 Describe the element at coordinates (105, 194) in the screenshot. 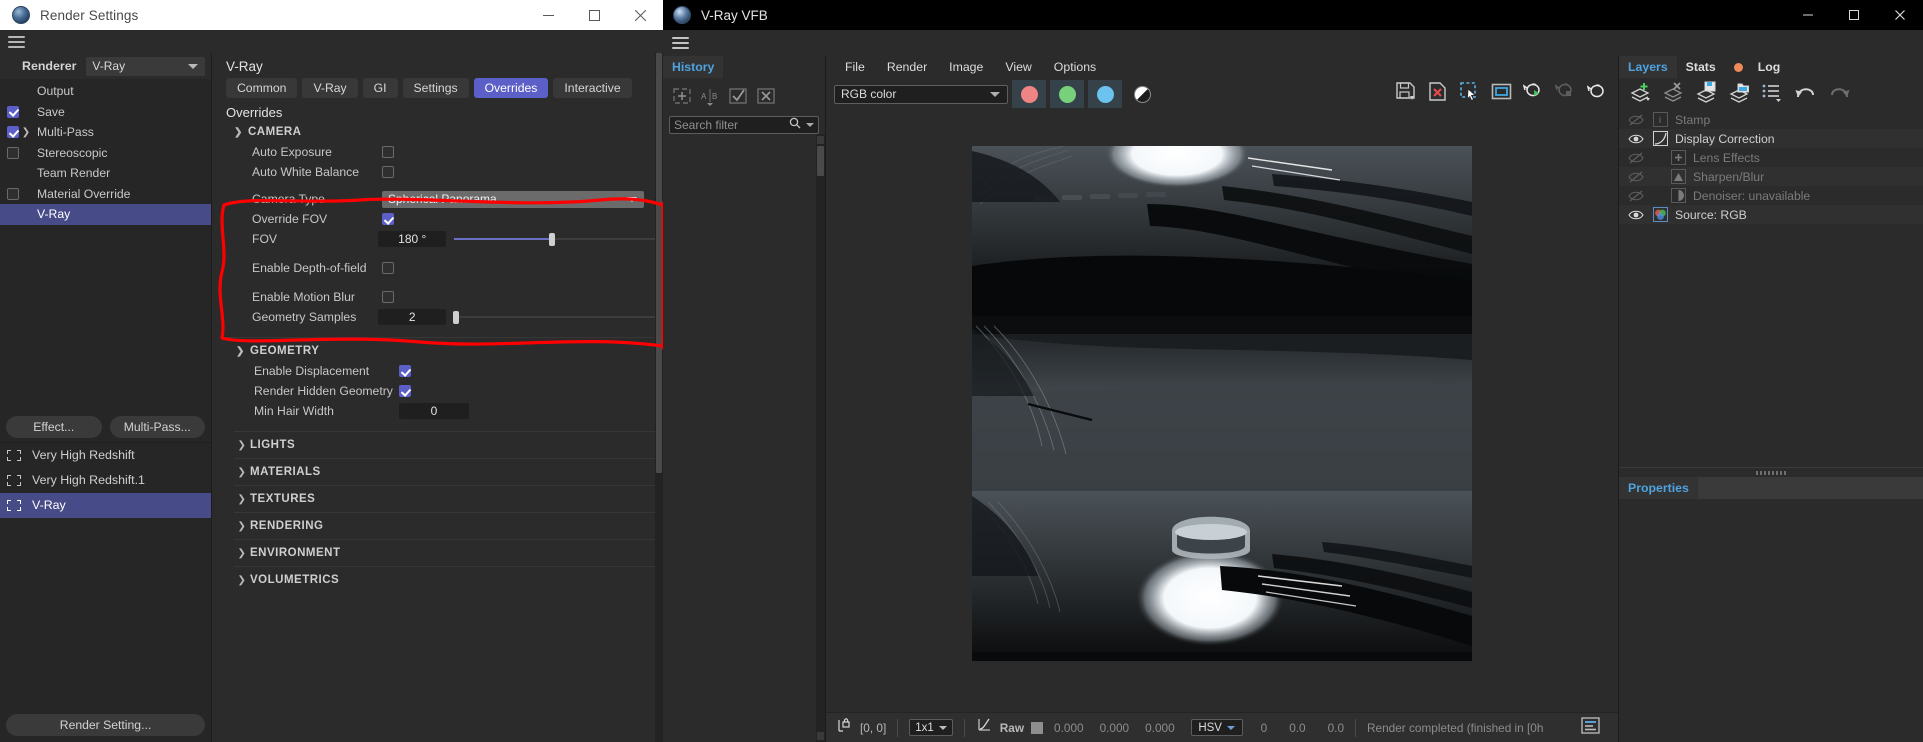

I see `sidebar-item-material-override: Material Override` at that location.